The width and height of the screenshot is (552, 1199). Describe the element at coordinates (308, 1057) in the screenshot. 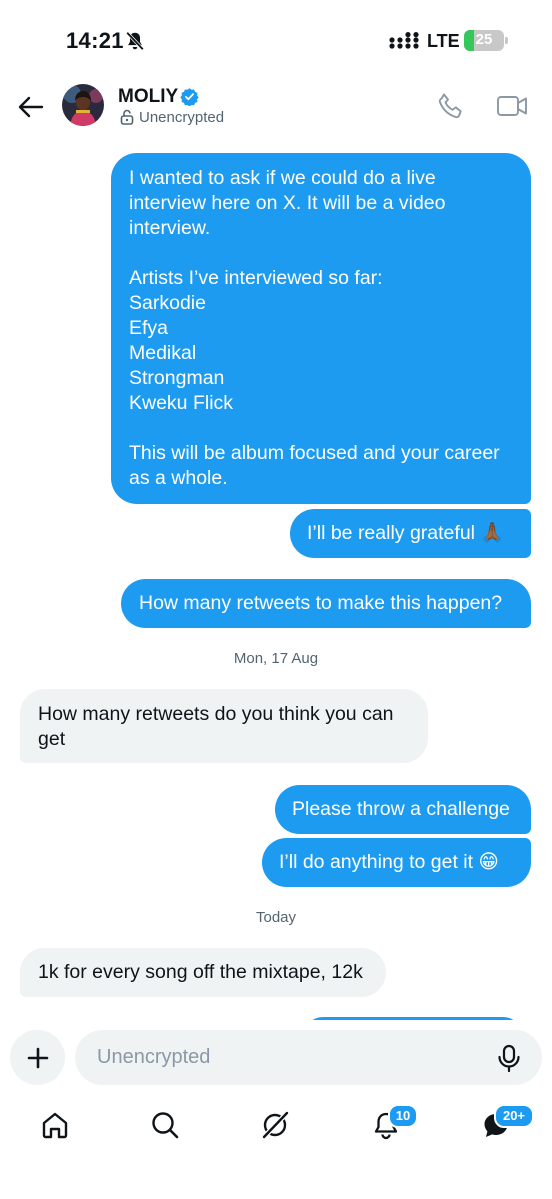

I see `message-input` at that location.